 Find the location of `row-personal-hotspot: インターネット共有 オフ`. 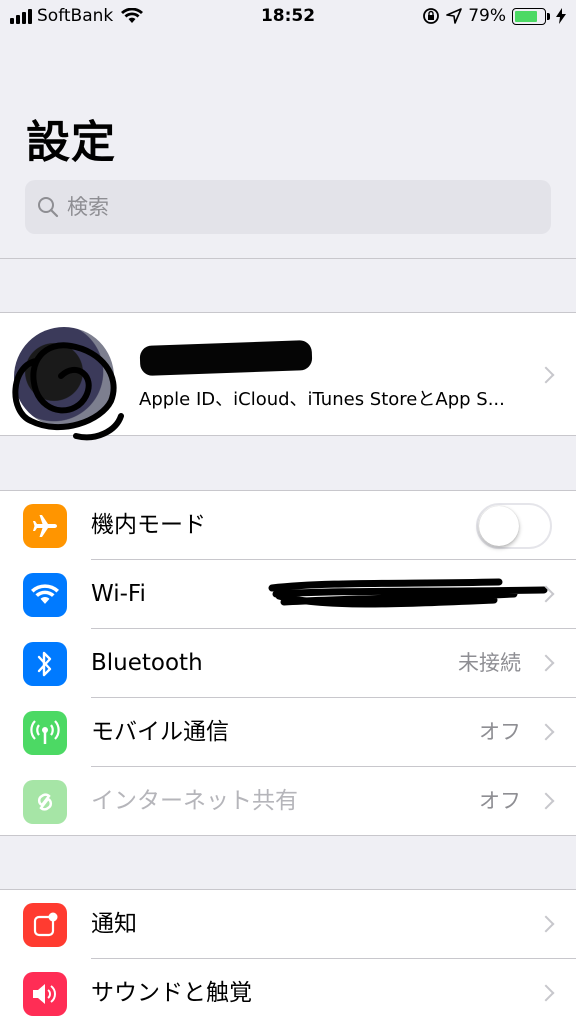

row-personal-hotspot: インターネット共有 オフ is located at coordinates (288, 801).